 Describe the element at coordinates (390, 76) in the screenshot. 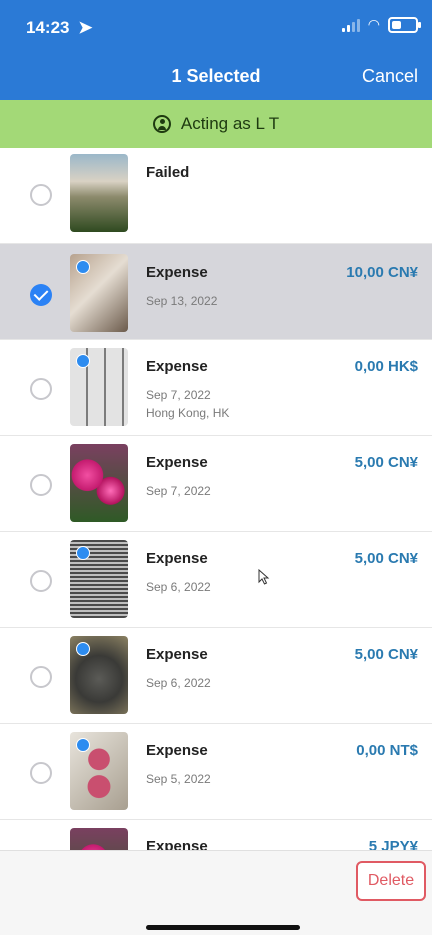

I see `cancel-button: Cancel` at that location.